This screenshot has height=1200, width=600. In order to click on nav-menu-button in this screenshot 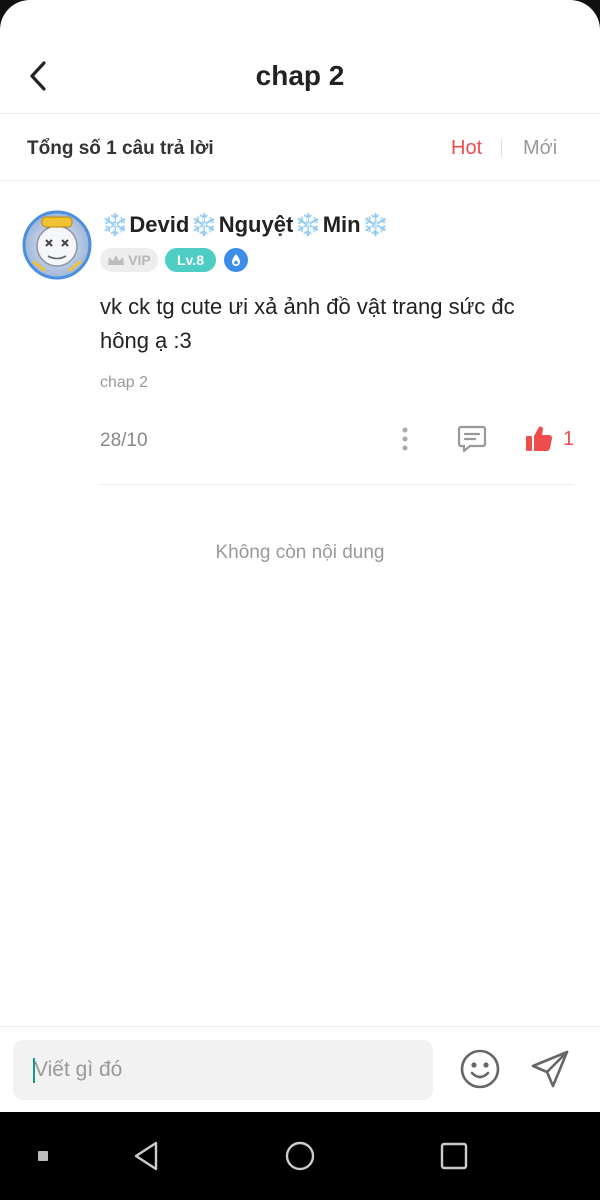, I will do `click(43, 1156)`.